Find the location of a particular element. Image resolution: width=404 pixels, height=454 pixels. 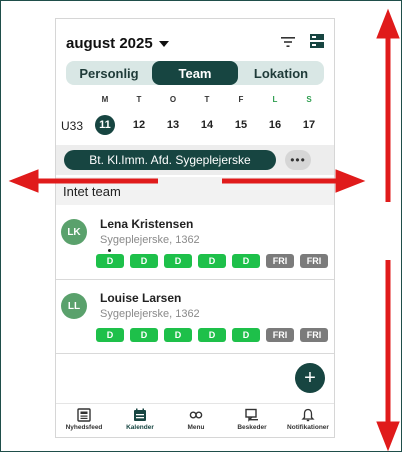

vertical-scroll-arrow-bottom is located at coordinates (388, 356).